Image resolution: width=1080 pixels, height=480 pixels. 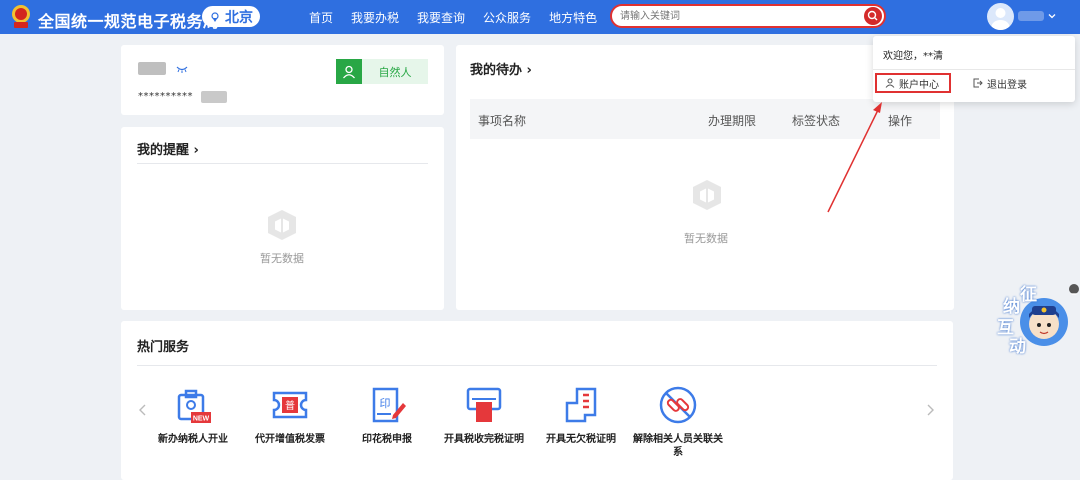 I want to click on person-type-label: 自然人, so click(x=395, y=72).